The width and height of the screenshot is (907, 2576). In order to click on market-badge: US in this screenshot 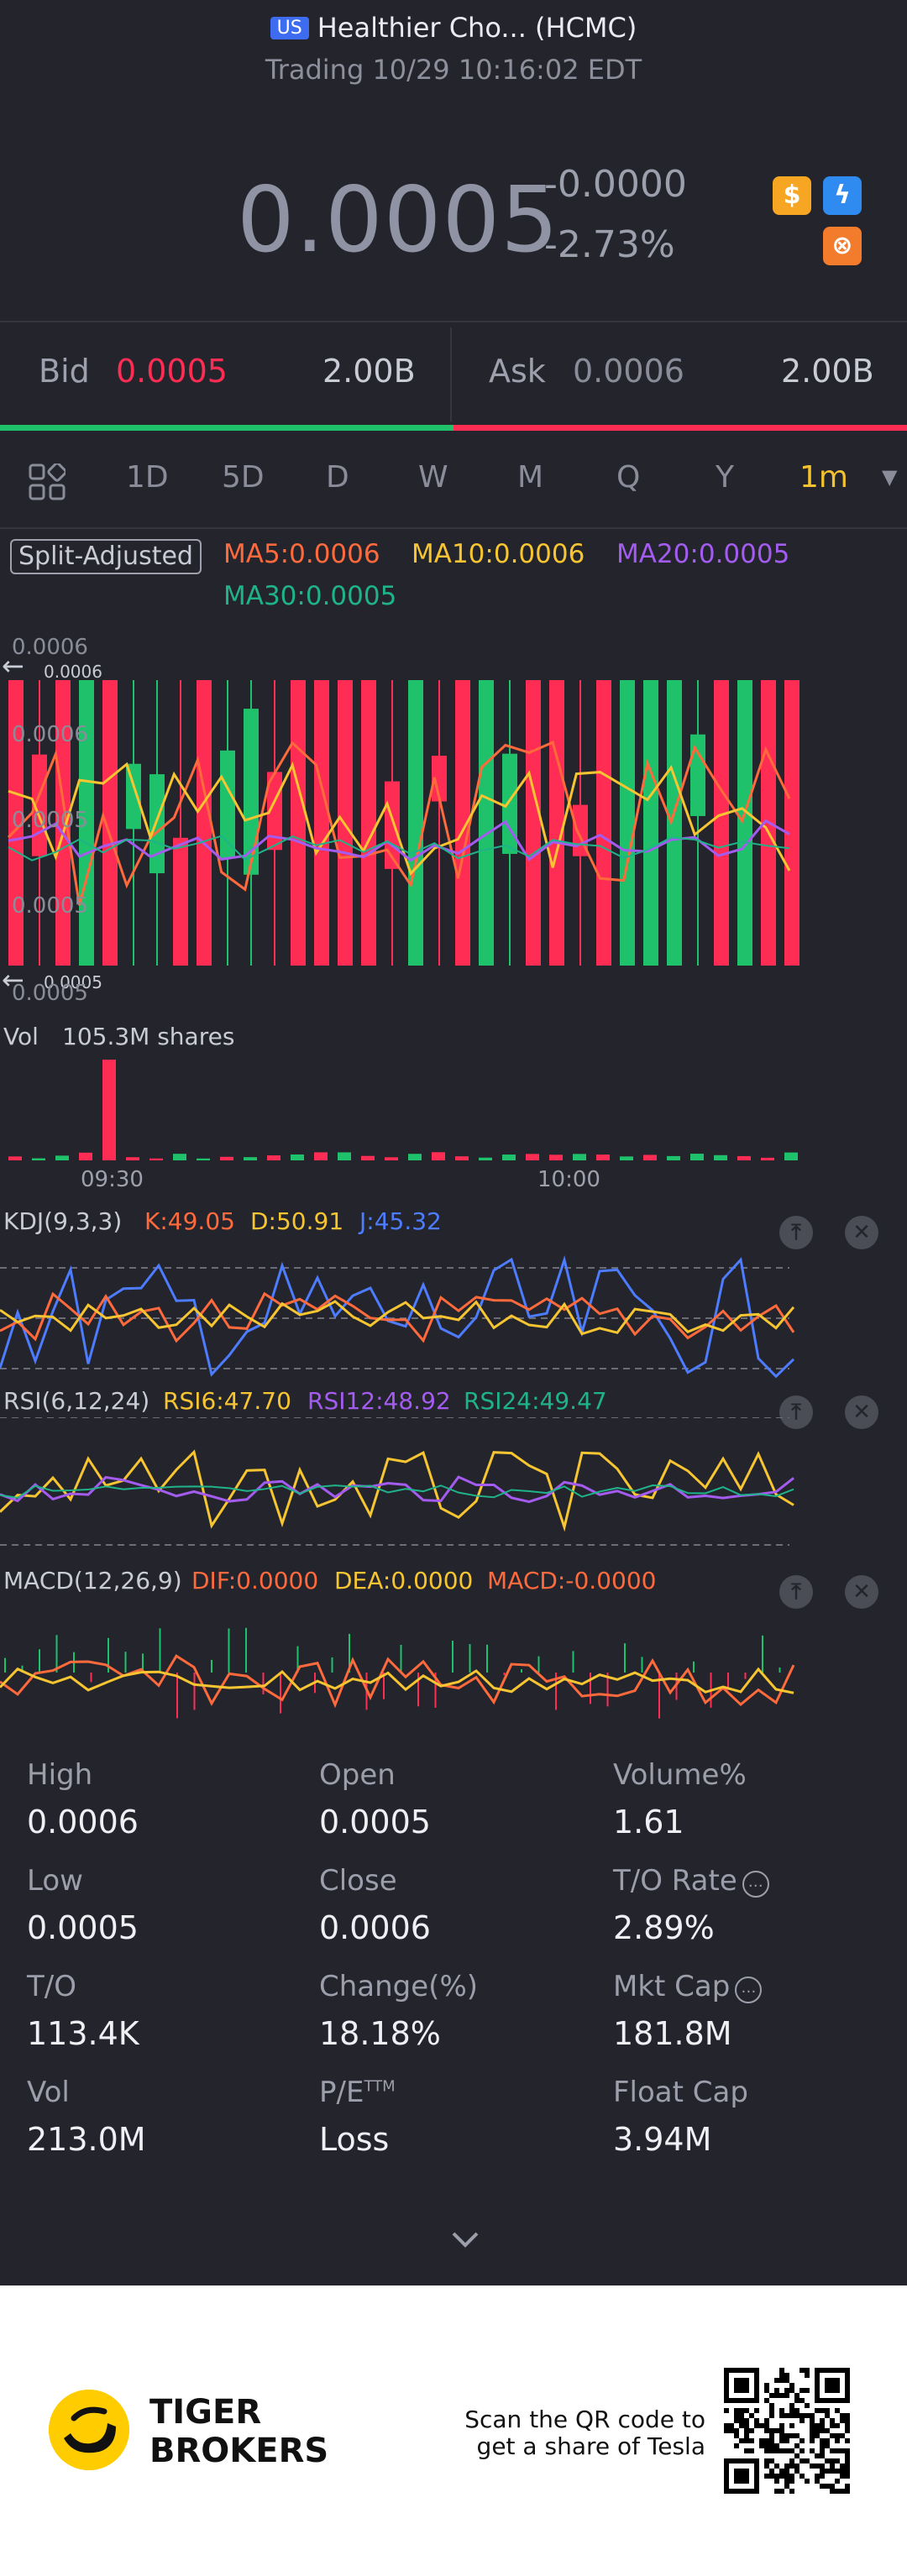, I will do `click(289, 28)`.